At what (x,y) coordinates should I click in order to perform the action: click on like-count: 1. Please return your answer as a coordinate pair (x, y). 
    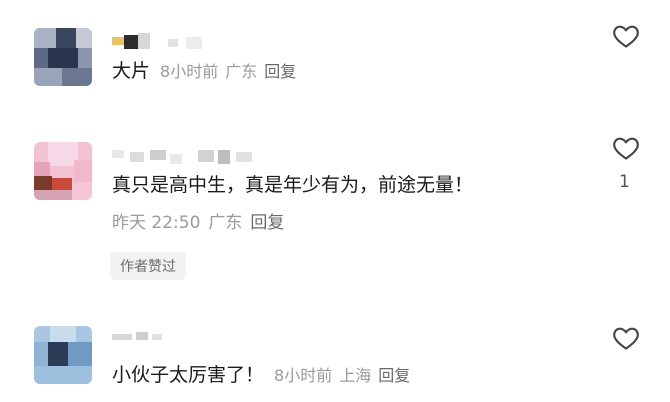
    Looking at the image, I should click on (624, 182).